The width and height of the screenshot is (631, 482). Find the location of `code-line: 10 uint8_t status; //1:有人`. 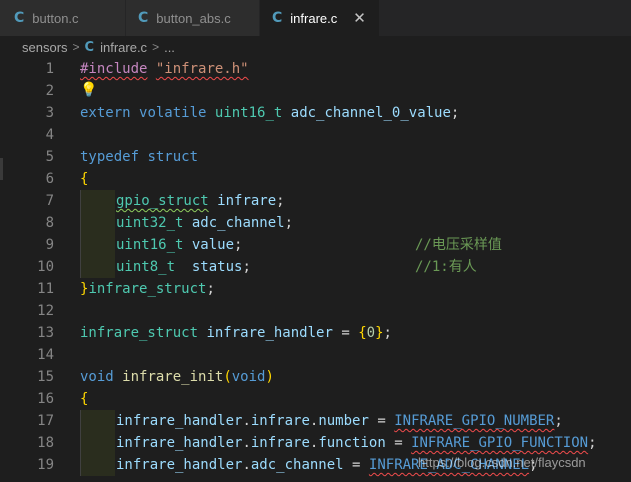

code-line: 10 uint8_t status; //1:有人 is located at coordinates (315, 267).